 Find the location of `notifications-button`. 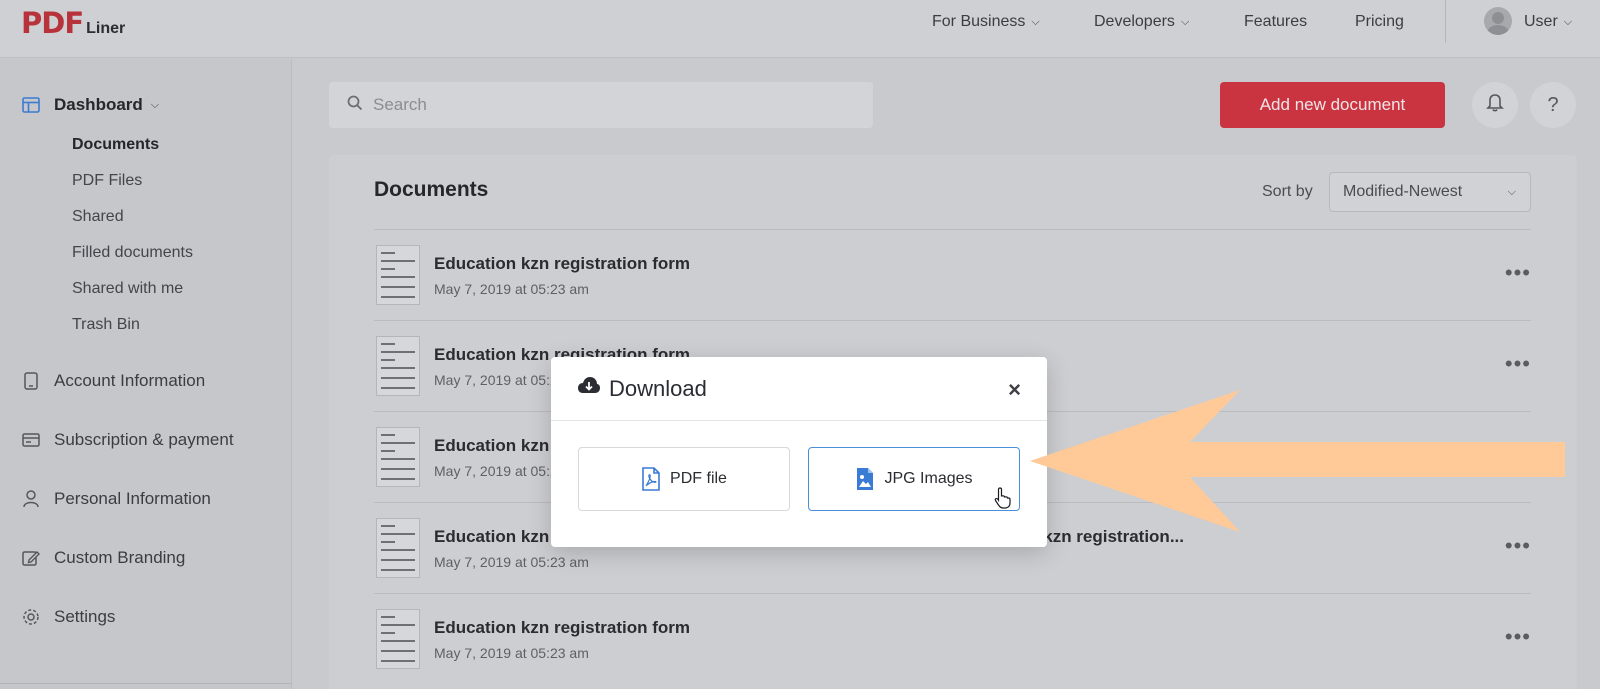

notifications-button is located at coordinates (1495, 105).